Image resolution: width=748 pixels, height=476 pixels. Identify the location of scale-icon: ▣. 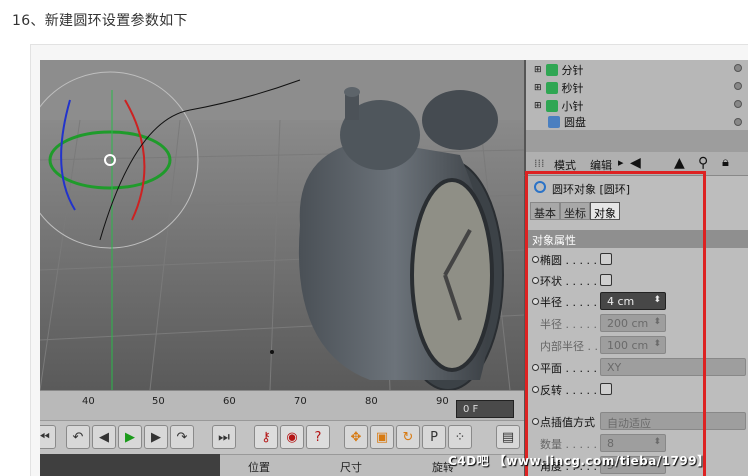
(382, 437).